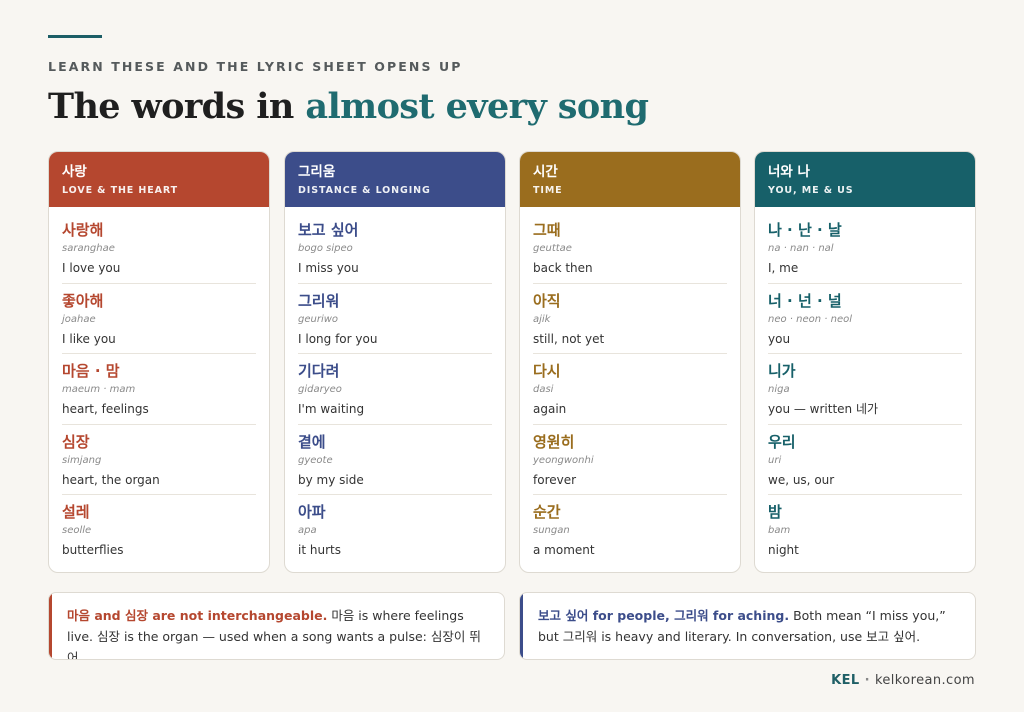  What do you see at coordinates (395, 248) in the screenshot?
I see `vocab-entry: 보고 싶어 bogo sipeo I miss you` at bounding box center [395, 248].